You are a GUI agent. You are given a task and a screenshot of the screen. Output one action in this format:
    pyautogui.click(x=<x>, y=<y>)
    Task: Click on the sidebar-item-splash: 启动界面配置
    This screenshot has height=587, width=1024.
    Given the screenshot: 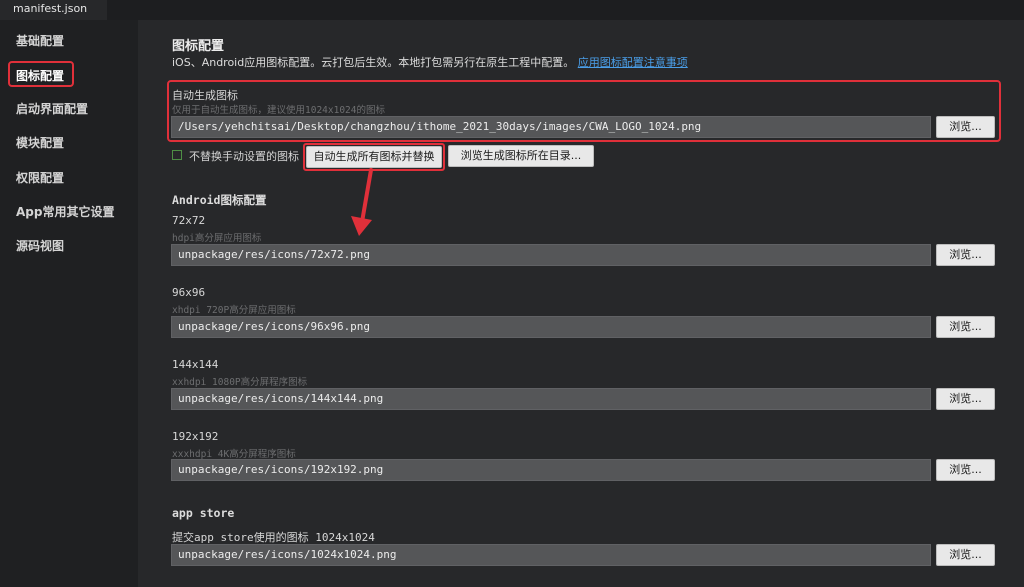 What is the action you would take?
    pyautogui.click(x=52, y=109)
    